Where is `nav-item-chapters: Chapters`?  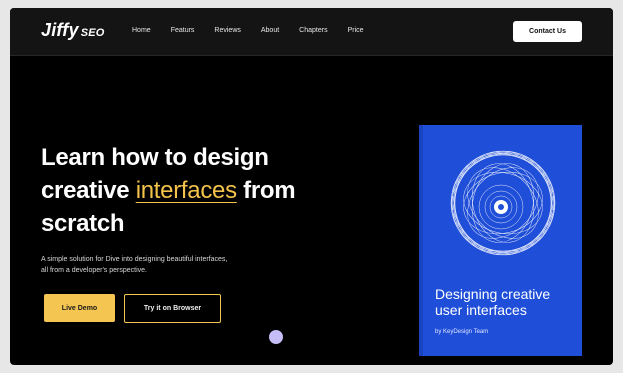 nav-item-chapters: Chapters is located at coordinates (313, 30).